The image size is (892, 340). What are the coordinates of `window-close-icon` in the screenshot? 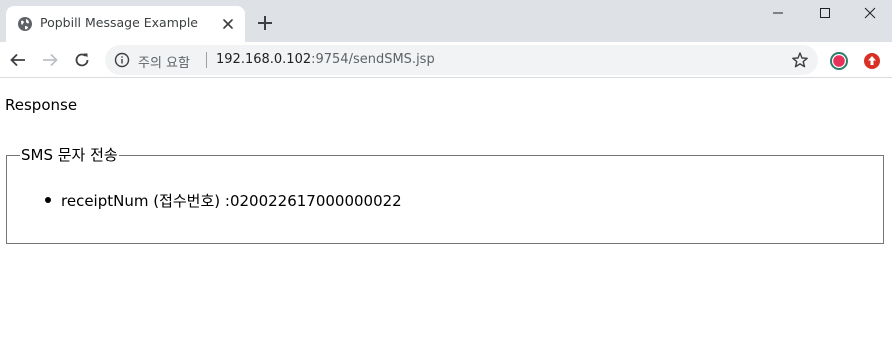 It's located at (870, 13).